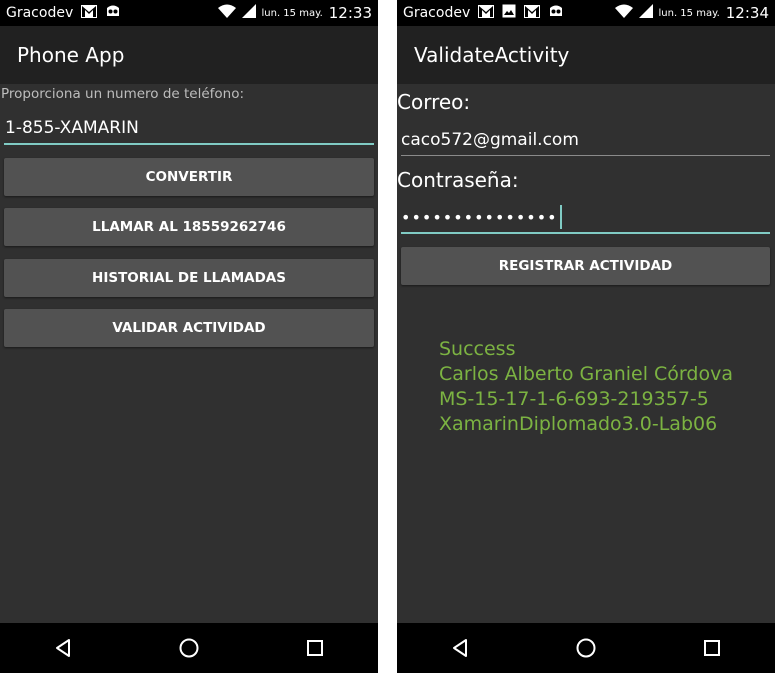 The height and width of the screenshot is (688, 783). I want to click on result-device: MS-15-17-1-6-693-219357-5, so click(574, 399).